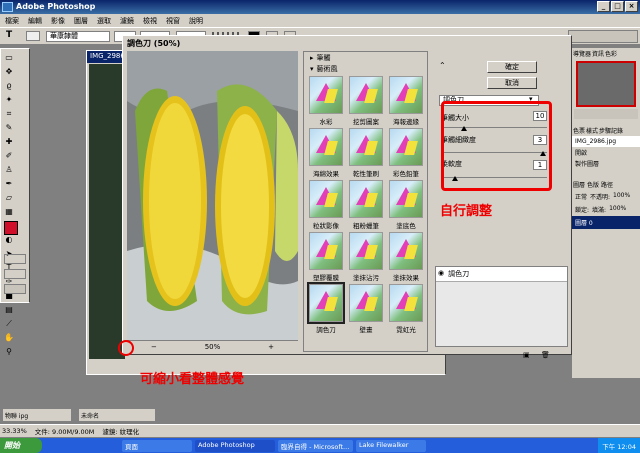 Image resolution: width=640 pixels, height=453 pixels. What do you see at coordinates (606, 163) in the screenshot?
I see `history-item: 製作圖層` at bounding box center [606, 163].